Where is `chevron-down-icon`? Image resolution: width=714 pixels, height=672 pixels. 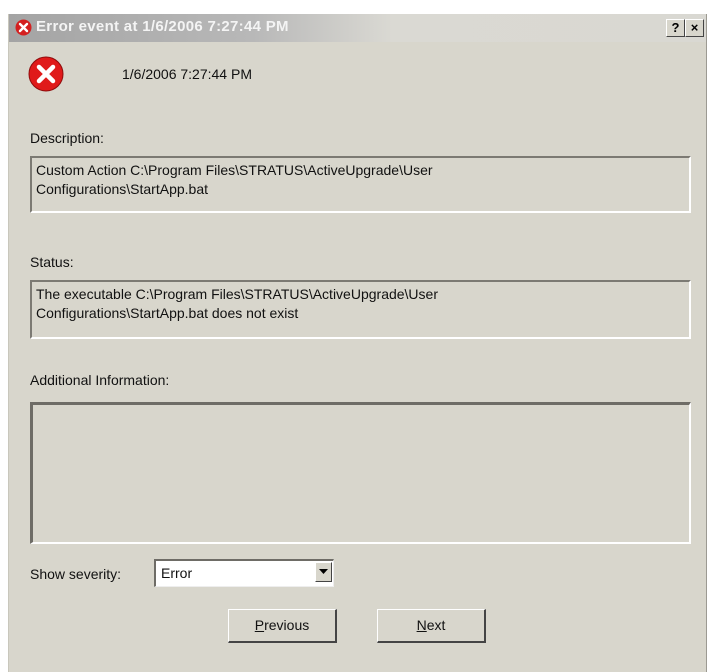 chevron-down-icon is located at coordinates (323, 571).